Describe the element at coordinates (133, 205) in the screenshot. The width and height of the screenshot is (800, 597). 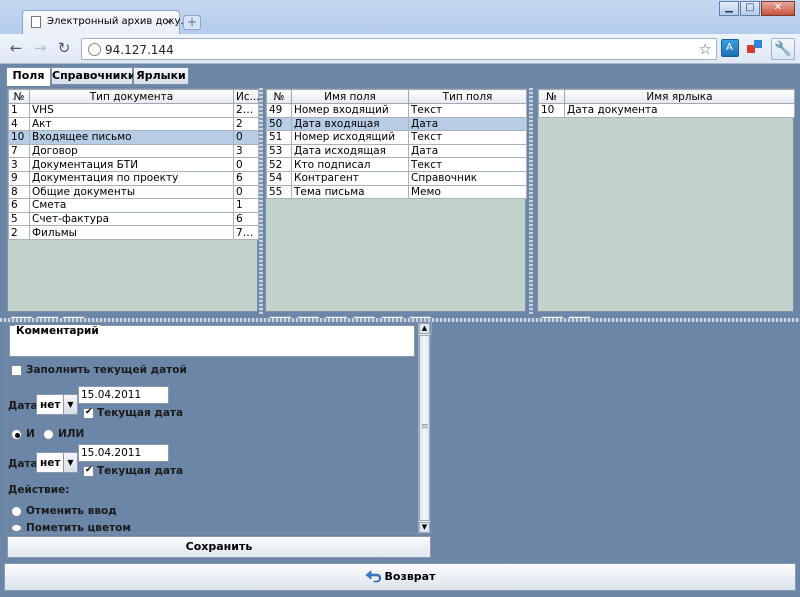
I see `table-row: 6 Смета 1` at that location.